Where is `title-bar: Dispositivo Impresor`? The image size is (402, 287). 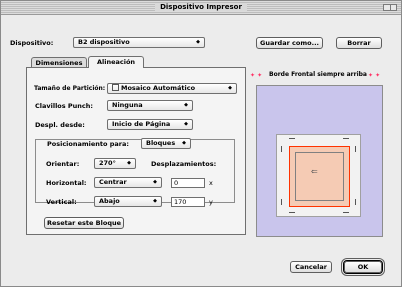
title-bar: Dispositivo Impresor is located at coordinates (201, 8).